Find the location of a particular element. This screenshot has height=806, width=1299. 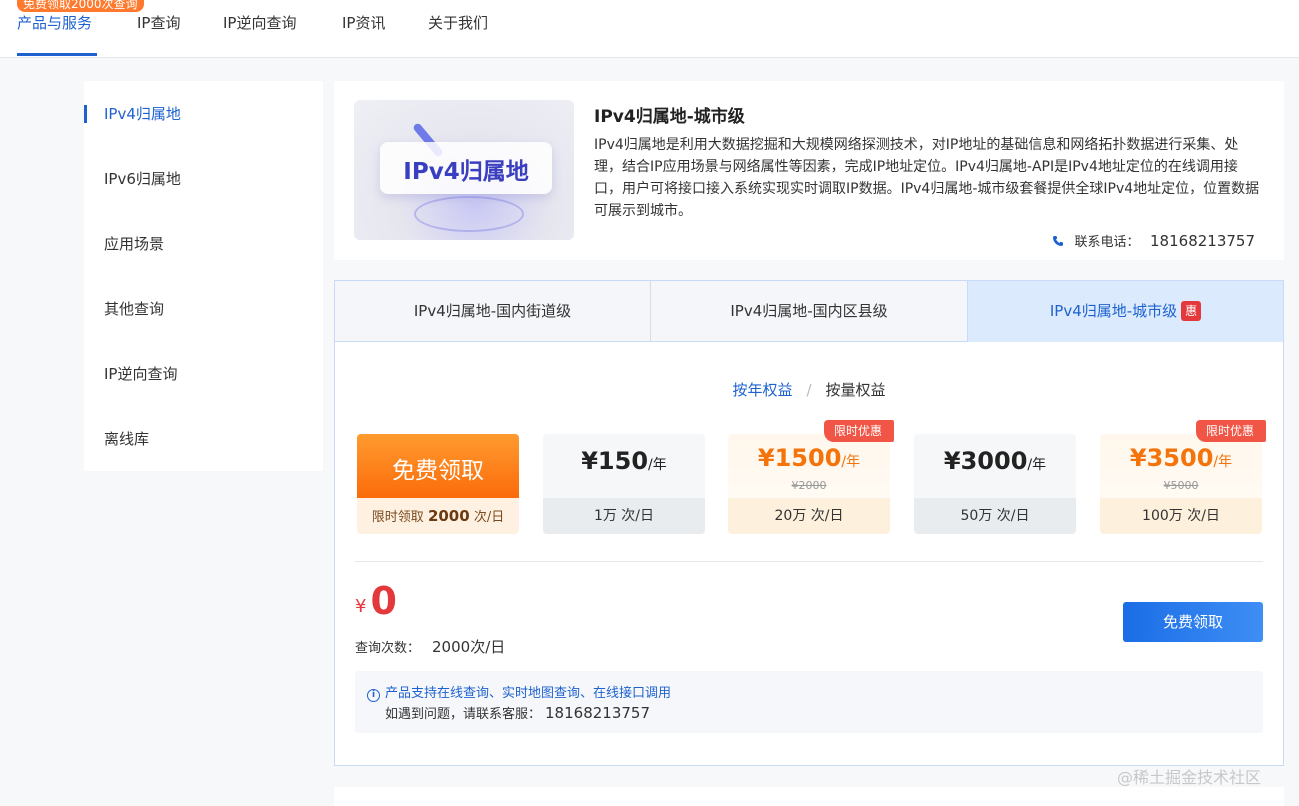

divider is located at coordinates (809, 561).